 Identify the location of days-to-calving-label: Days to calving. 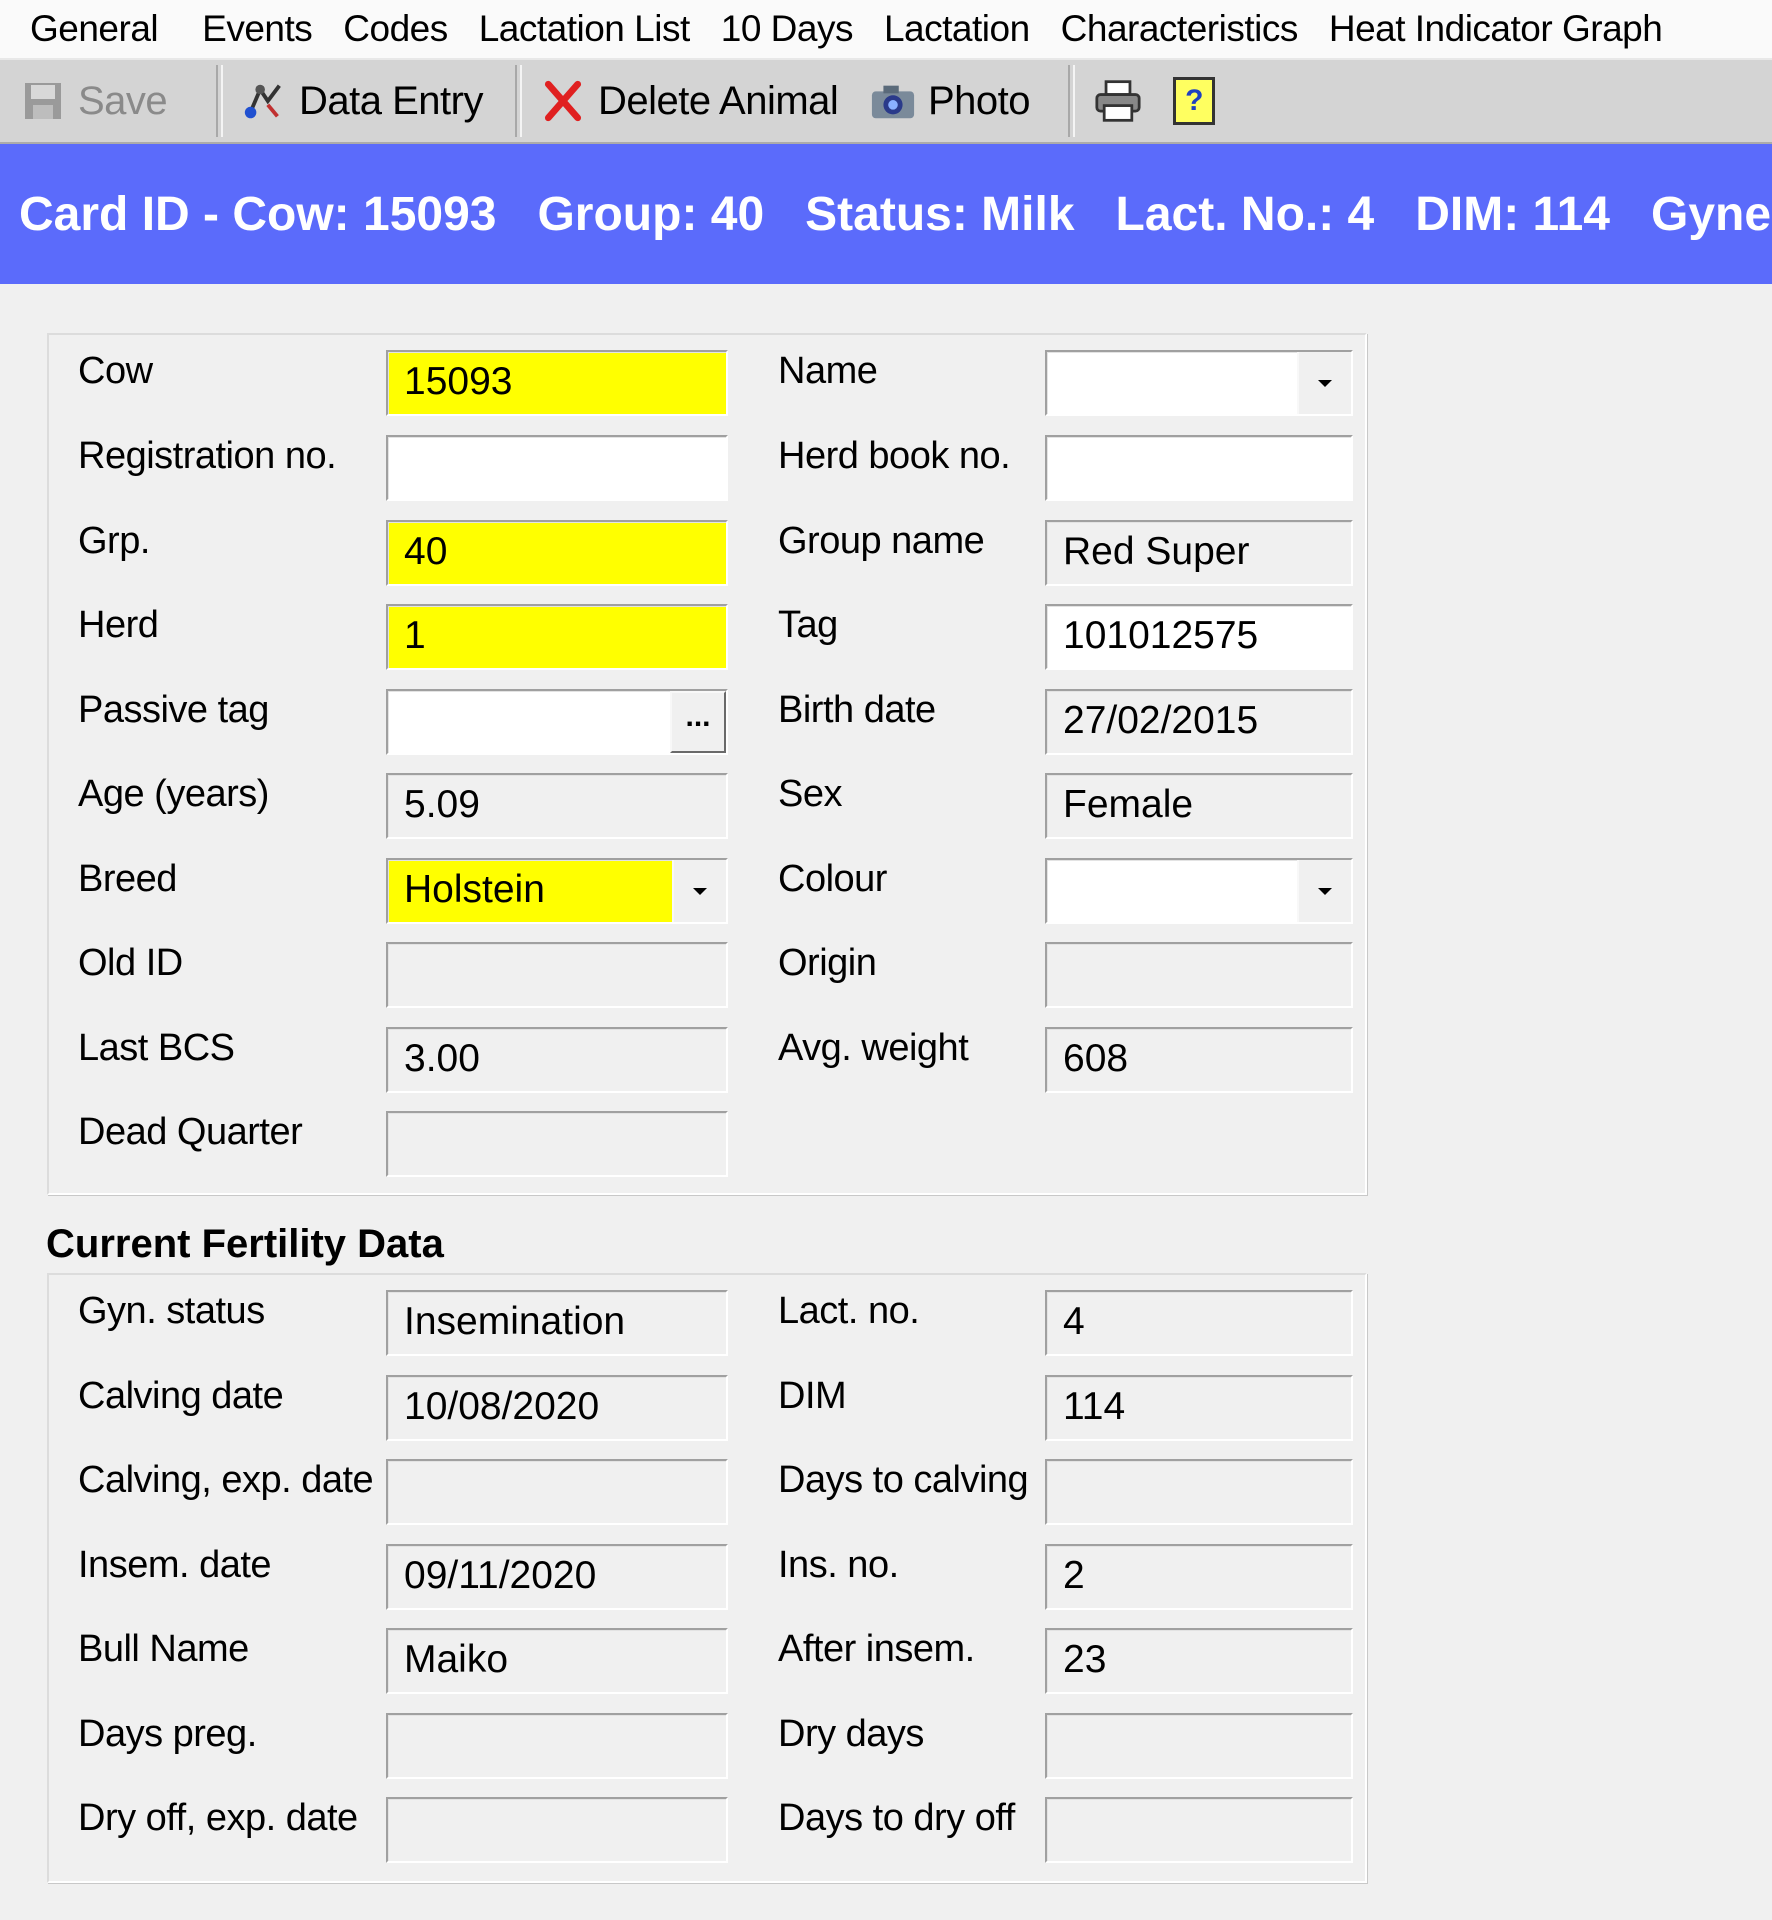
(903, 1480).